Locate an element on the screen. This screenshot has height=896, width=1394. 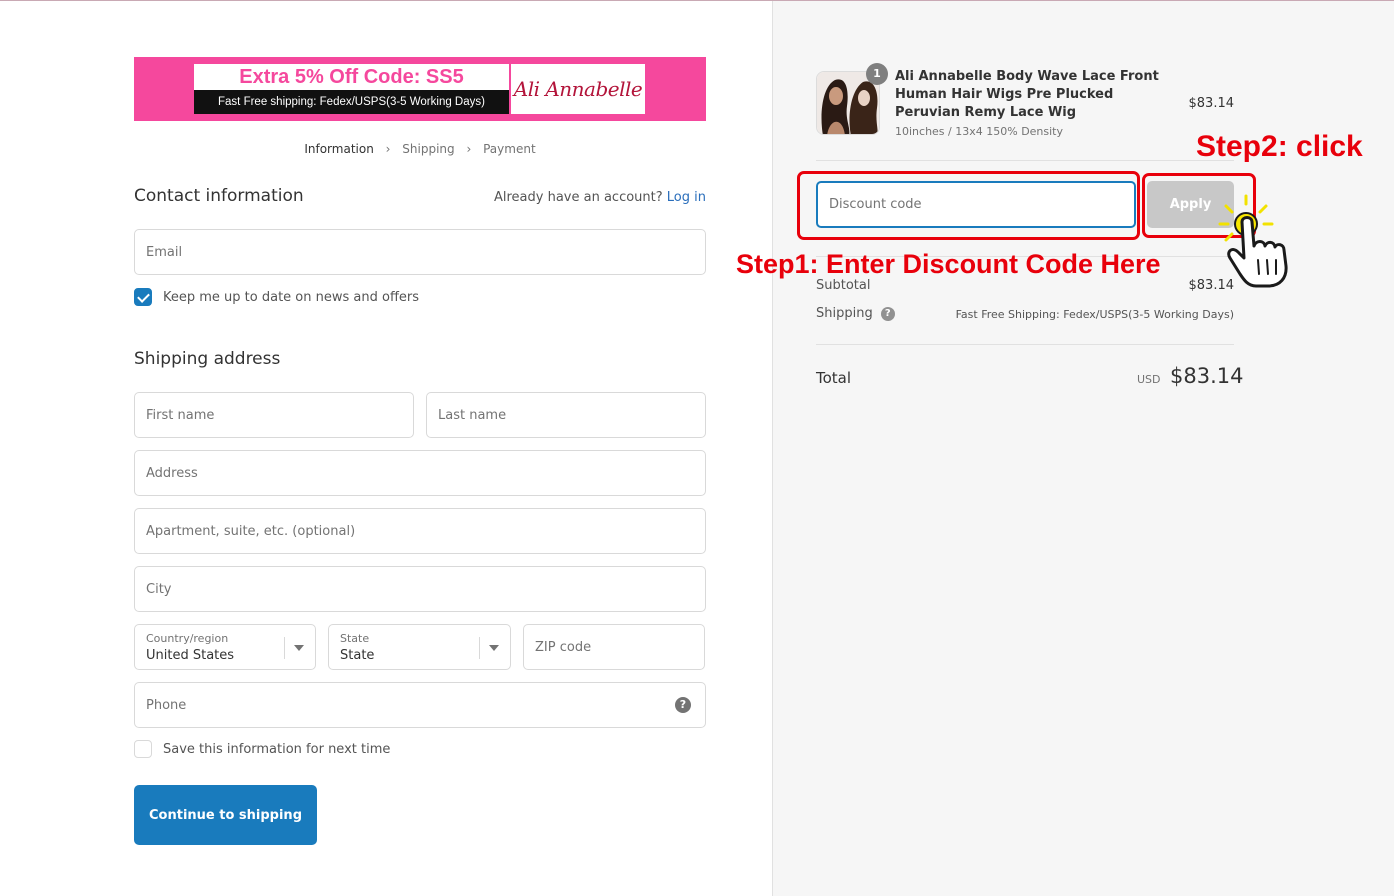
save-info-option: Save this information for next time is located at coordinates (262, 749).